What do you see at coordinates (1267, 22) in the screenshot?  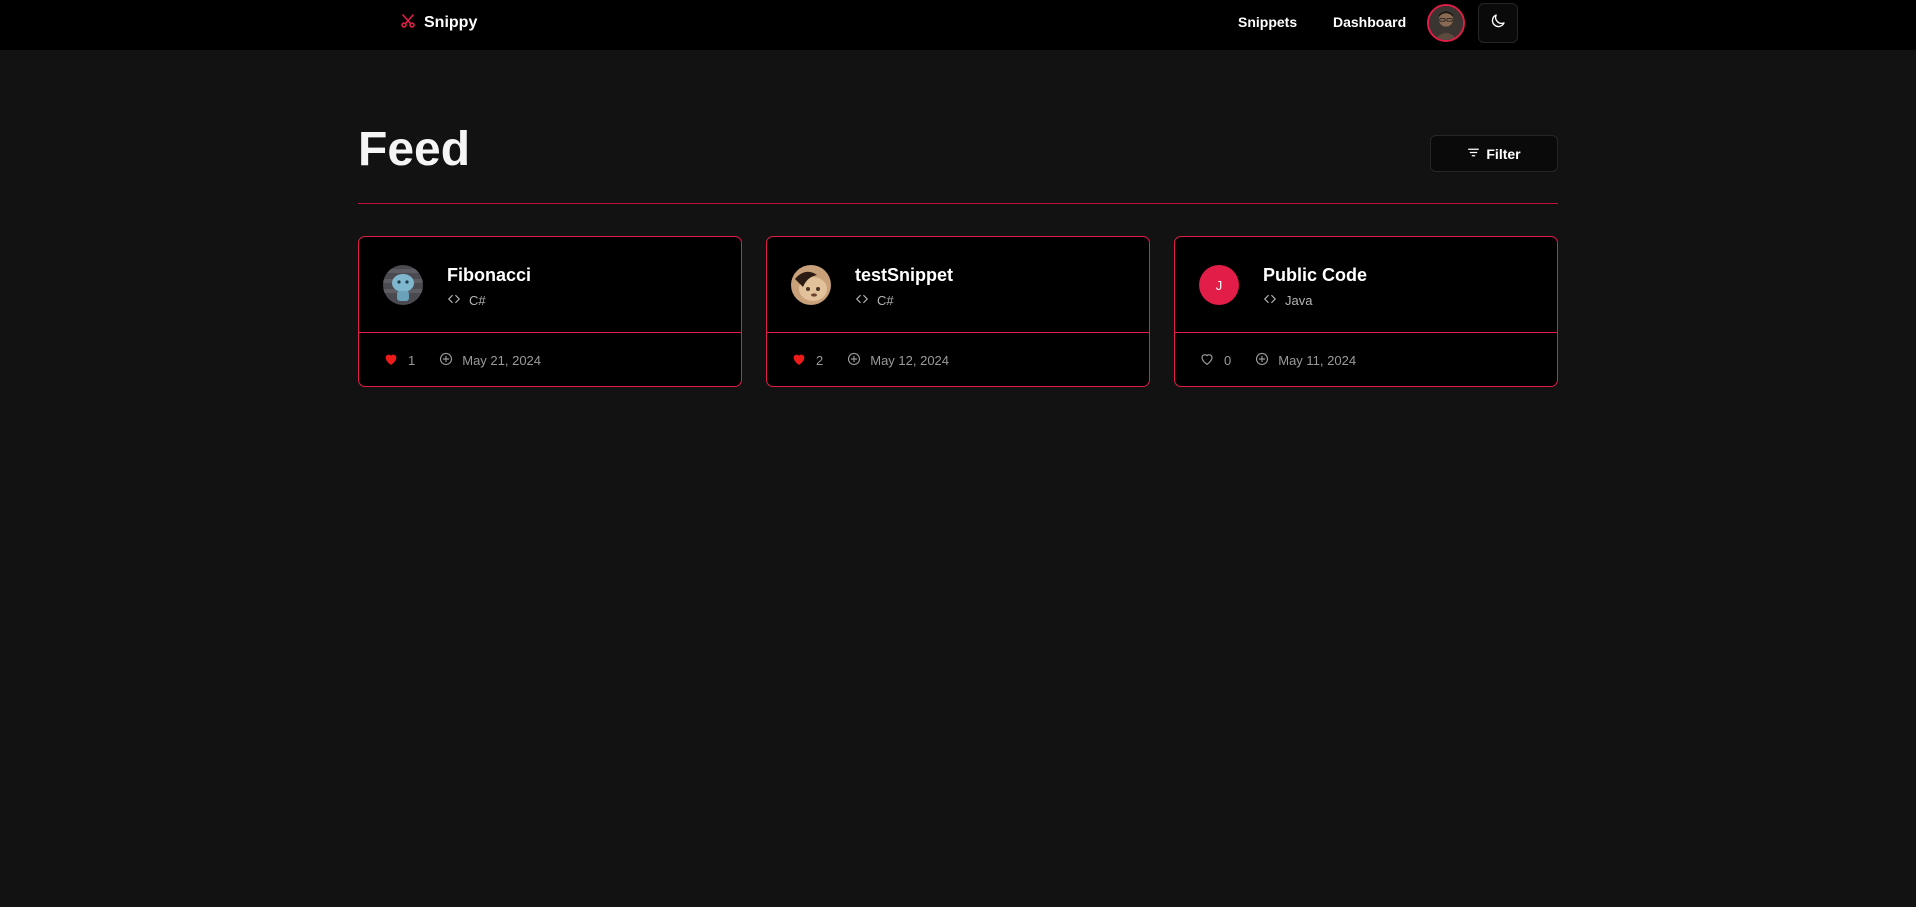 I see `nav-snippets-link: Snippets` at bounding box center [1267, 22].